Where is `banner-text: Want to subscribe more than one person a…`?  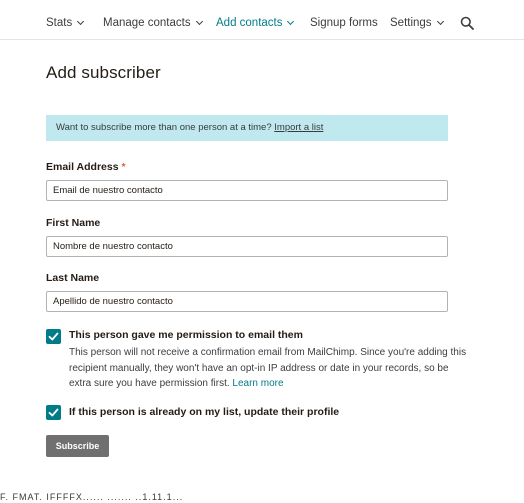 banner-text: Want to subscribe more than one person a… is located at coordinates (164, 127).